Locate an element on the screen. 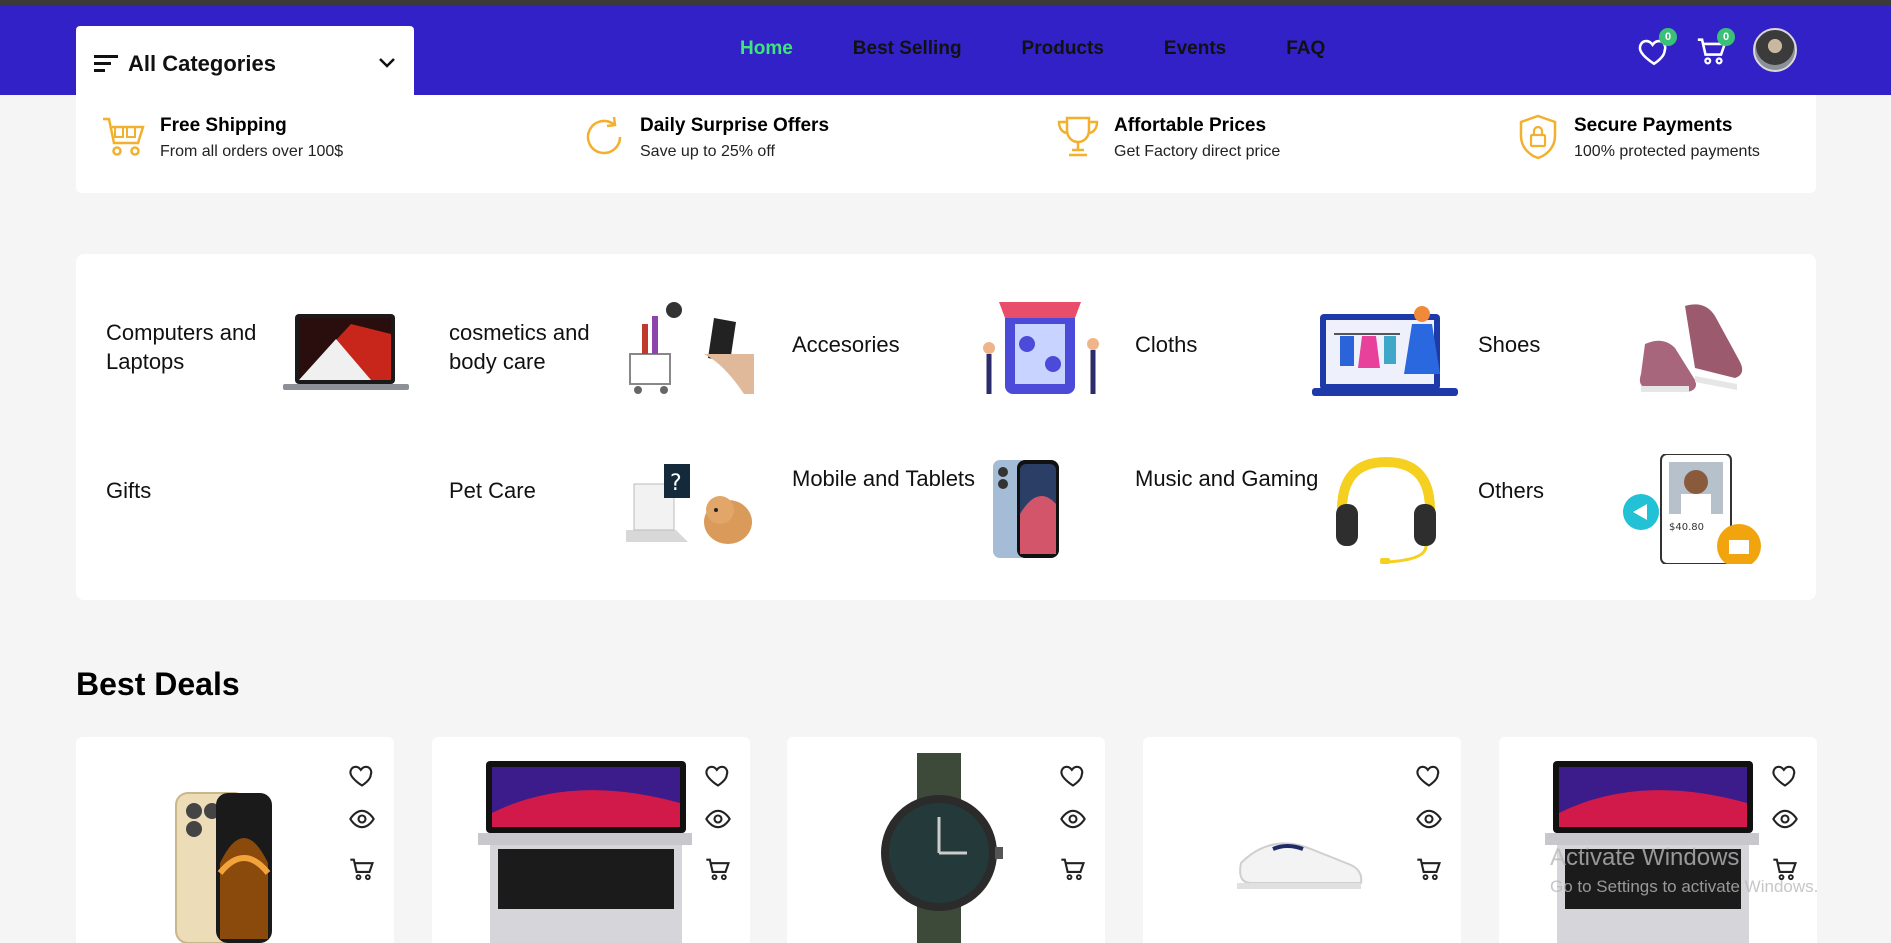 Image resolution: width=1891 pixels, height=943 pixels. chevron-down-icon is located at coordinates (387, 63).